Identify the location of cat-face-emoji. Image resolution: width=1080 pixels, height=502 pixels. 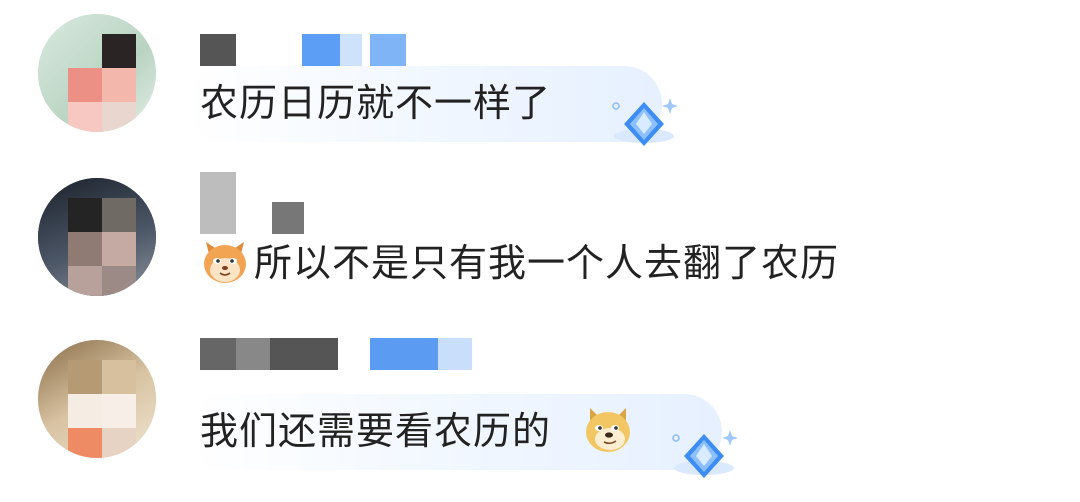
(225, 261).